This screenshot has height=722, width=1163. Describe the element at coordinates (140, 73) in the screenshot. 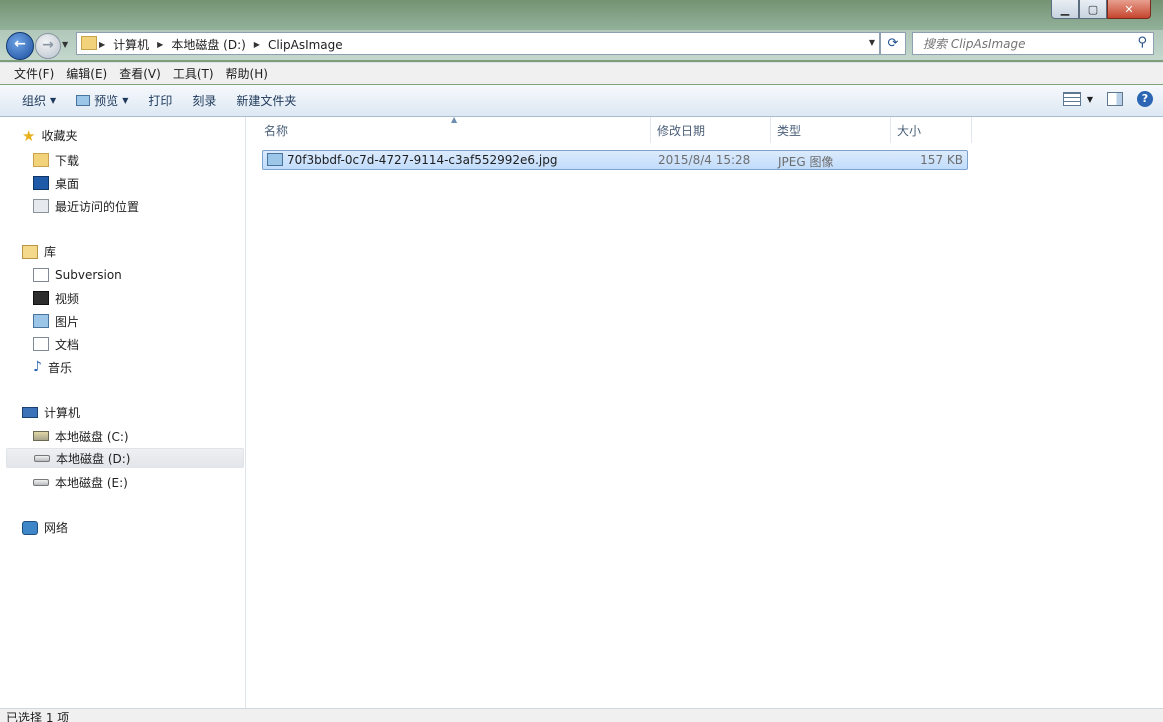

I see `menu-view: 查看(V)` at that location.